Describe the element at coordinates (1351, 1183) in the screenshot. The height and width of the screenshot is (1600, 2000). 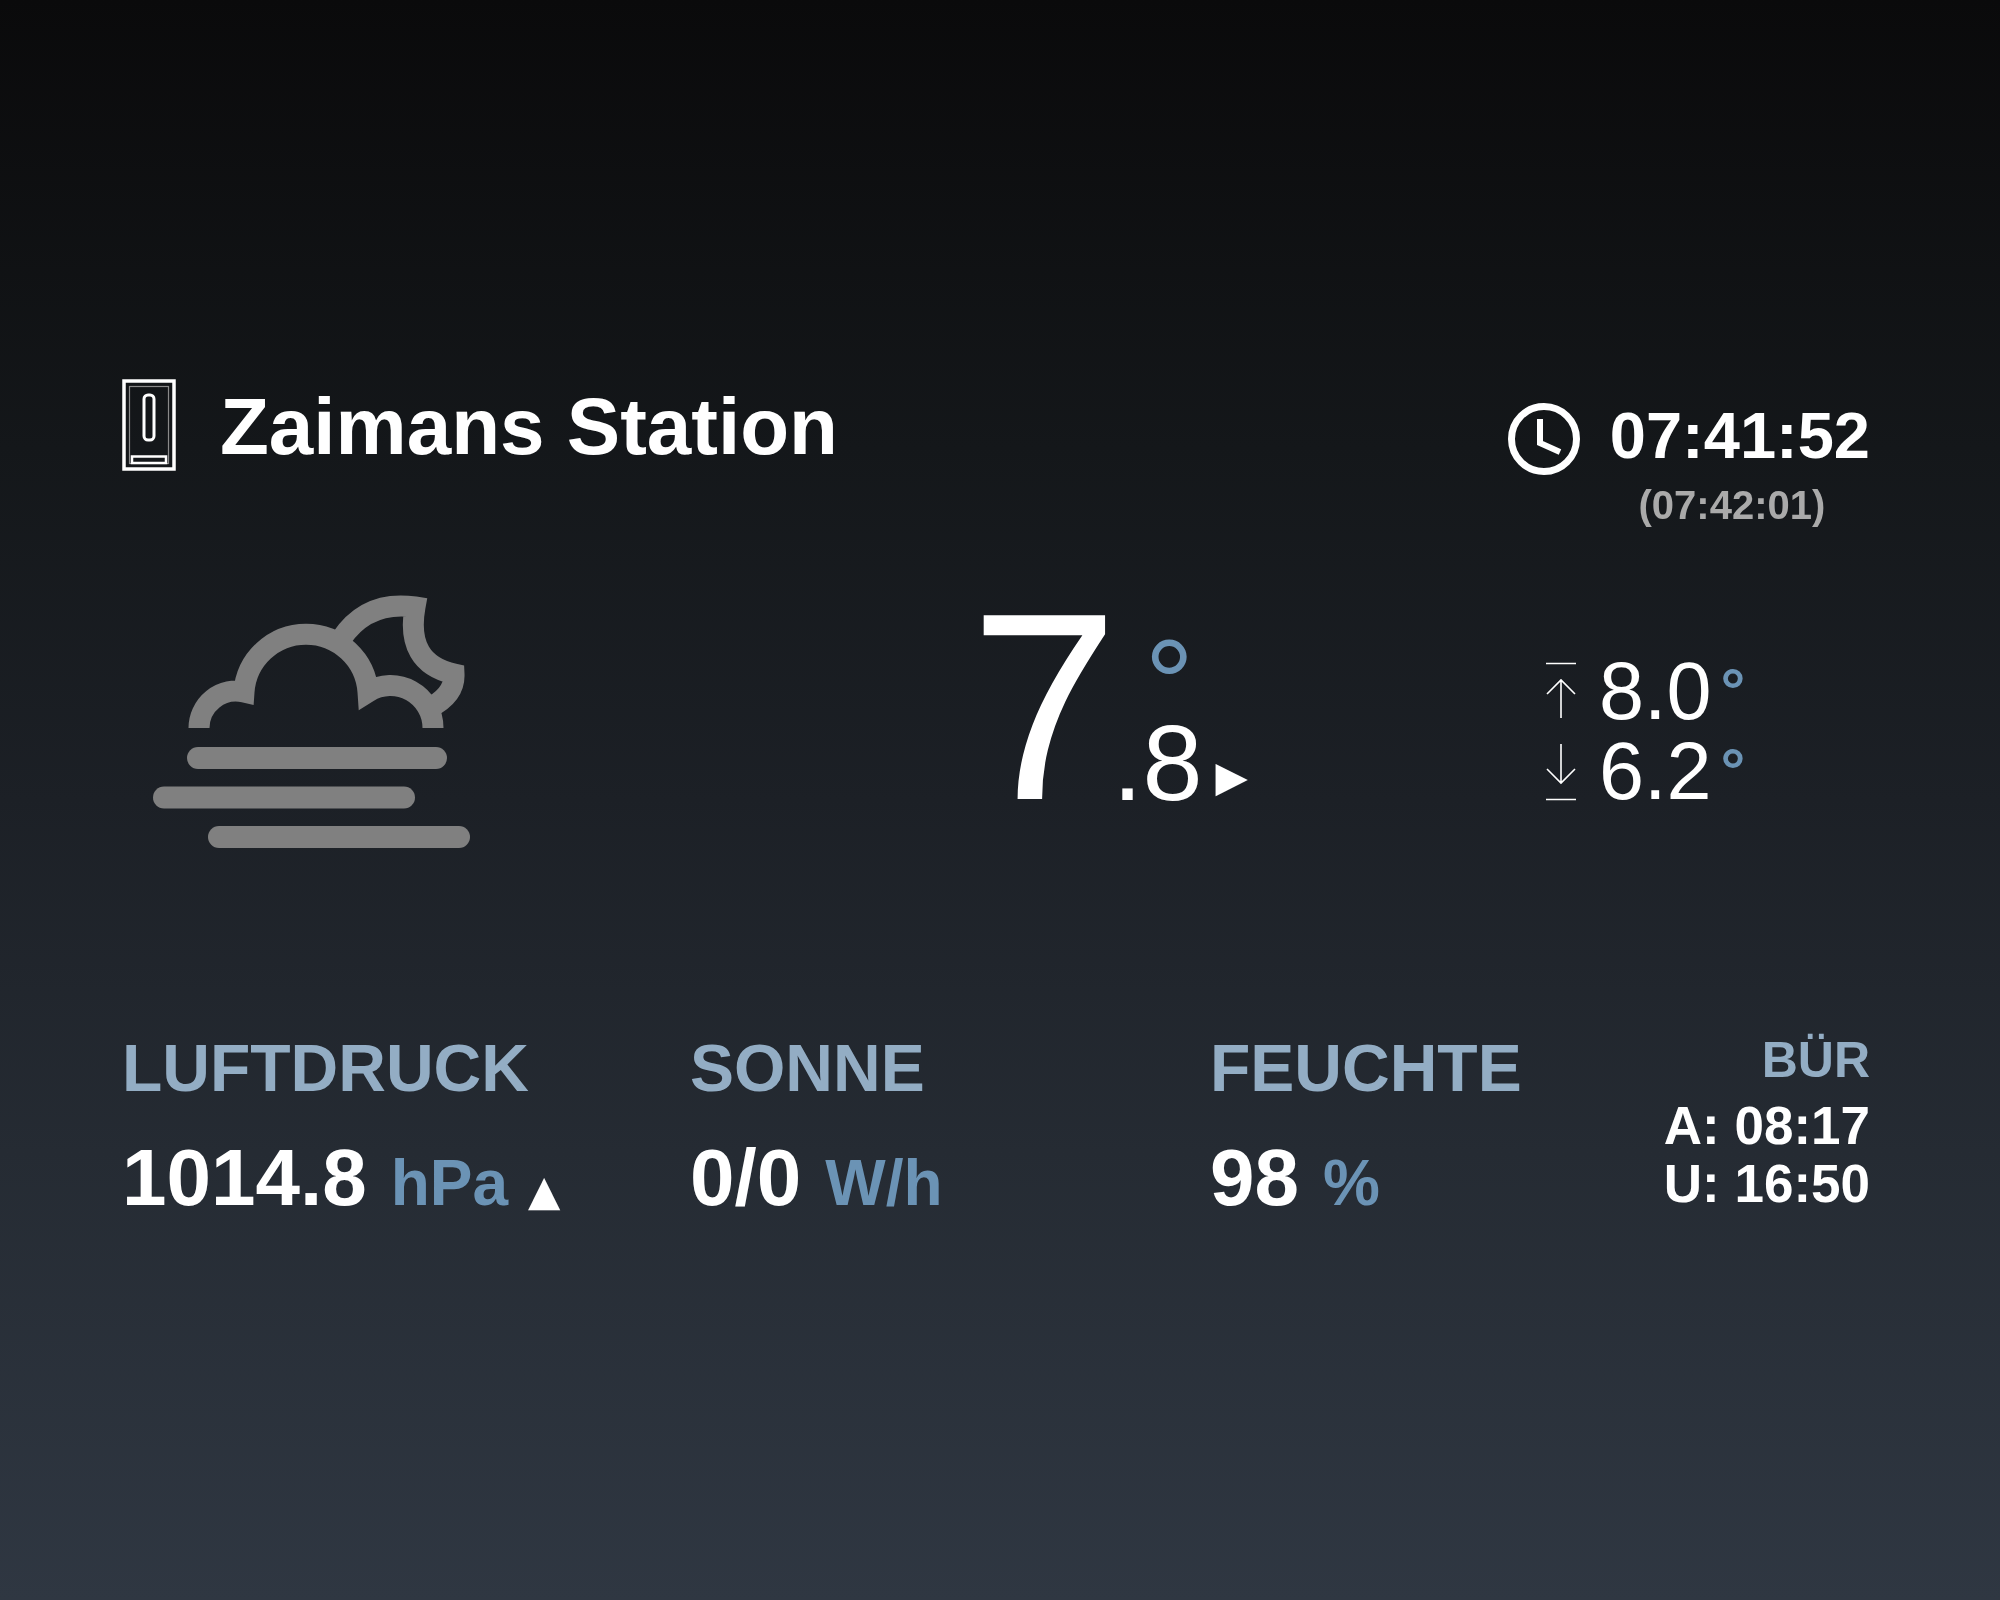
I see `reading-unit: %` at that location.